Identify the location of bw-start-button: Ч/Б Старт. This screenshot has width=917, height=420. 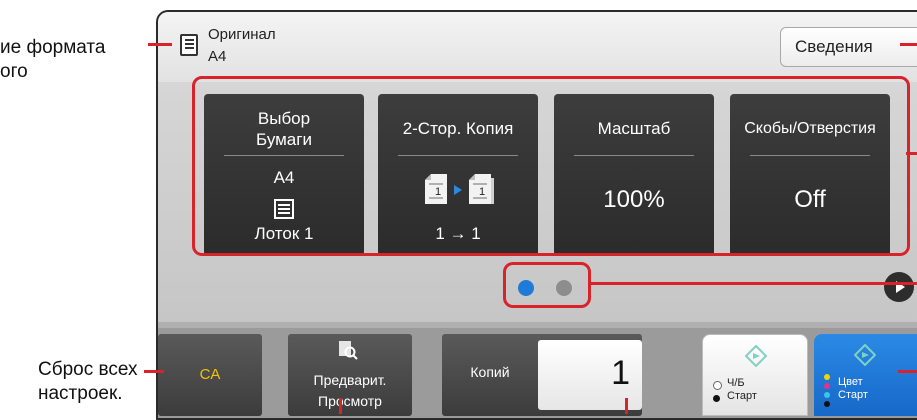
(755, 375).